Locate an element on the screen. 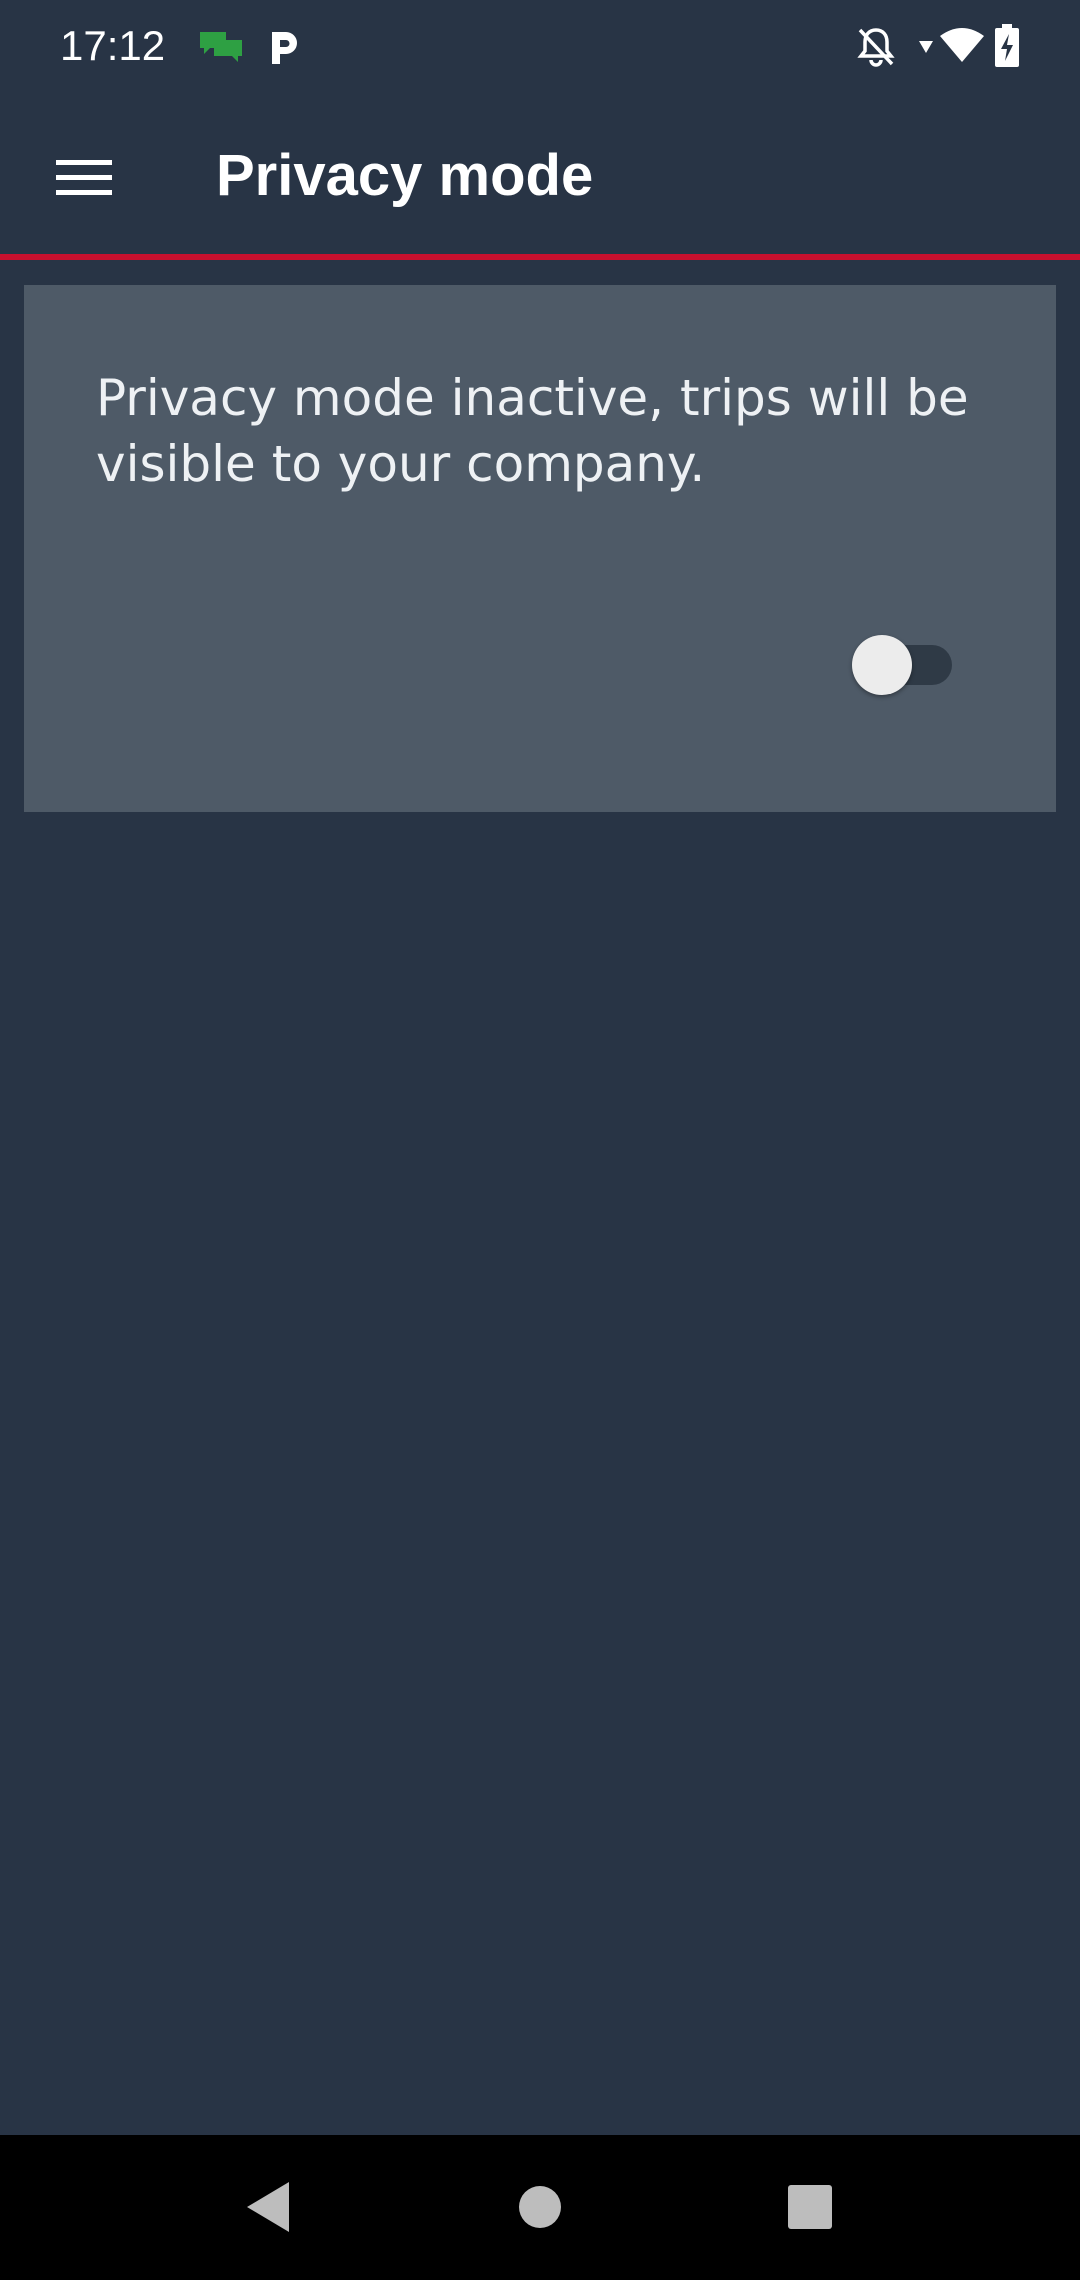  privacy-mode-toggle is located at coordinates (904, 665).